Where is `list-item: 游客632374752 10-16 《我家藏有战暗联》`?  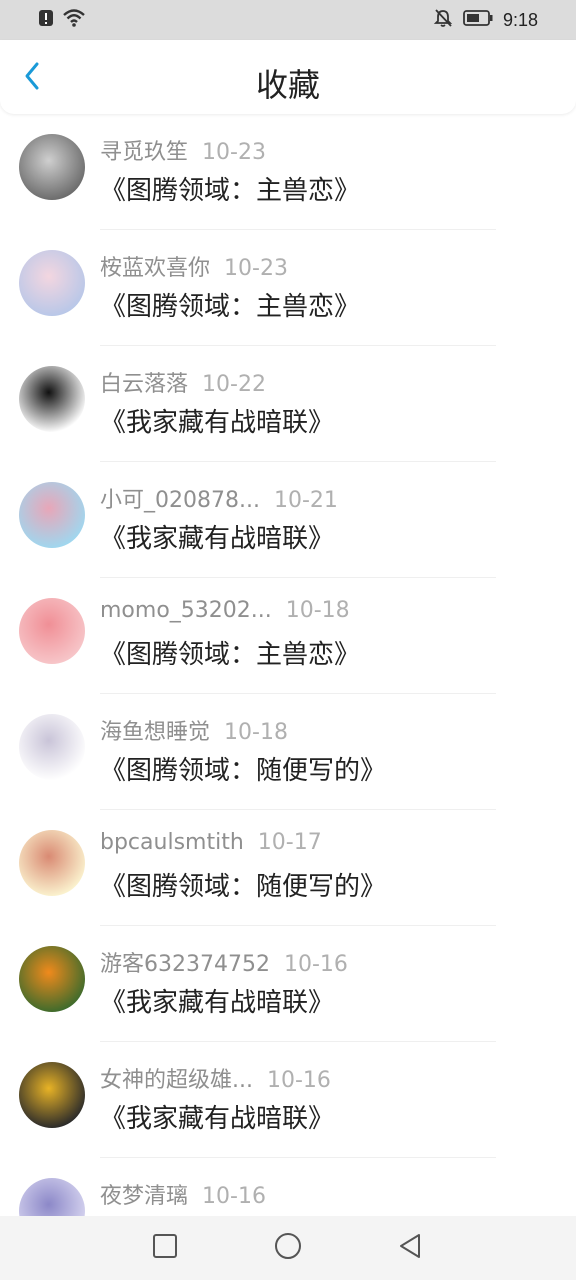
list-item: 游客632374752 10-16 《我家藏有战暗联》 is located at coordinates (288, 984).